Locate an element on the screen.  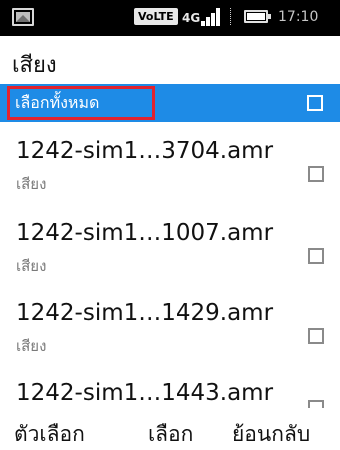
signal-icon is located at coordinates (213, 17).